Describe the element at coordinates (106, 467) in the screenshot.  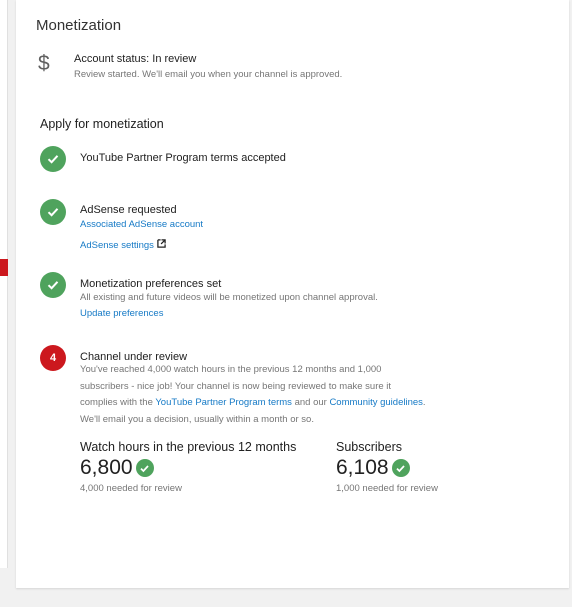
I see `watch-hours-value: 6,800` at that location.